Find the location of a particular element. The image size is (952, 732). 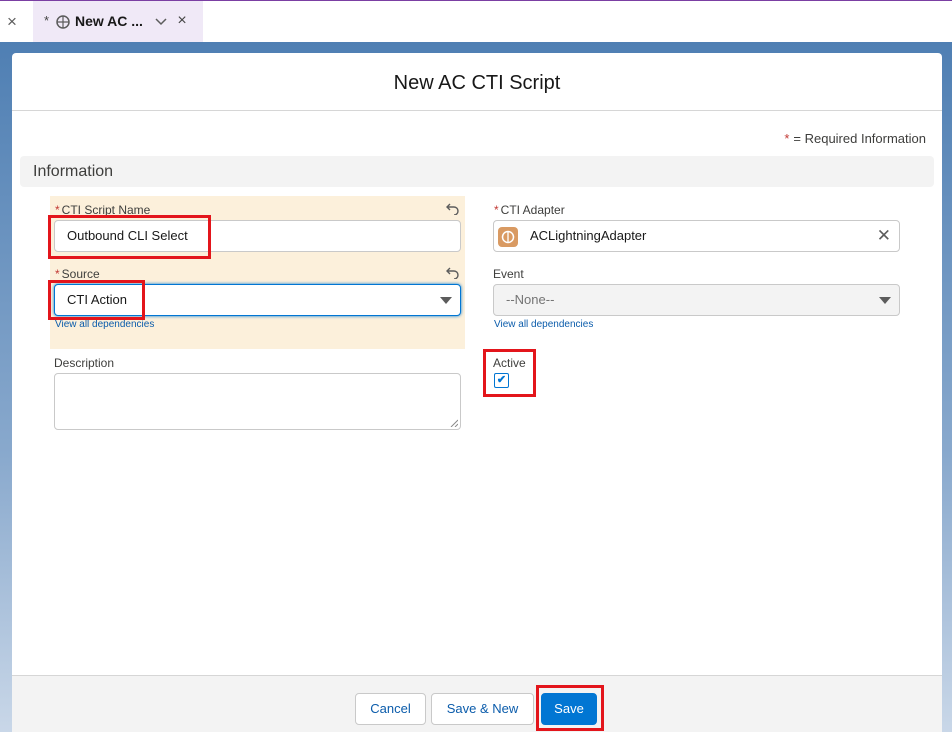

event-value: --None-- is located at coordinates (530, 299).